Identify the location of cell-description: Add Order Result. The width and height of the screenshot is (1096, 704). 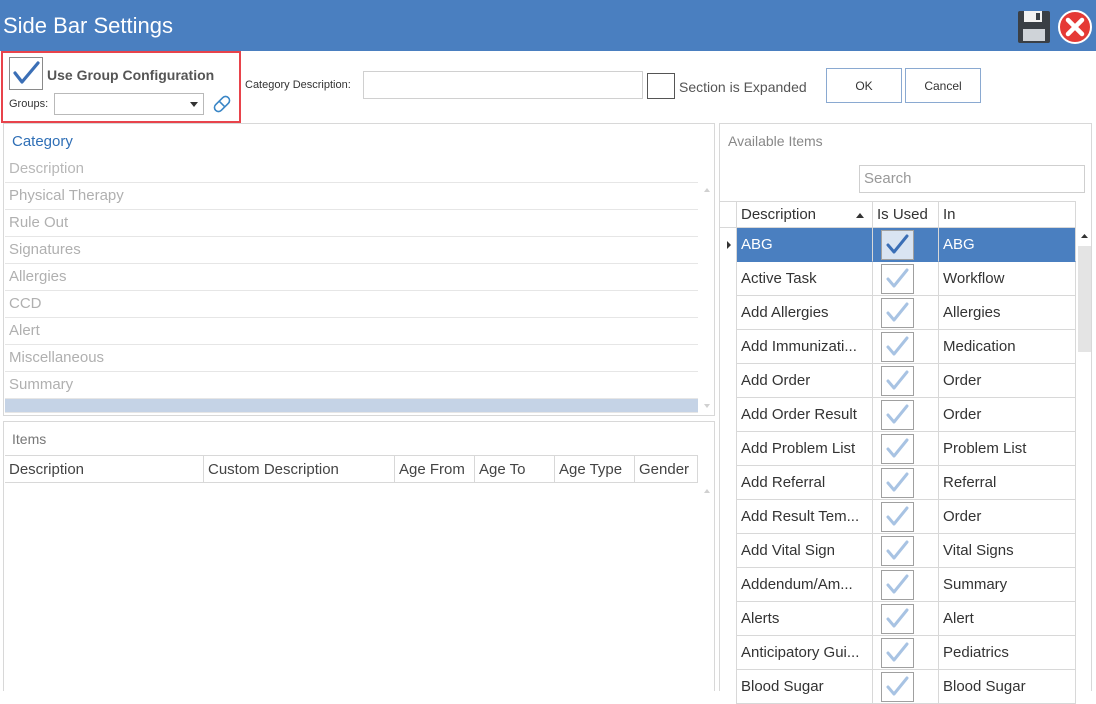
(805, 415).